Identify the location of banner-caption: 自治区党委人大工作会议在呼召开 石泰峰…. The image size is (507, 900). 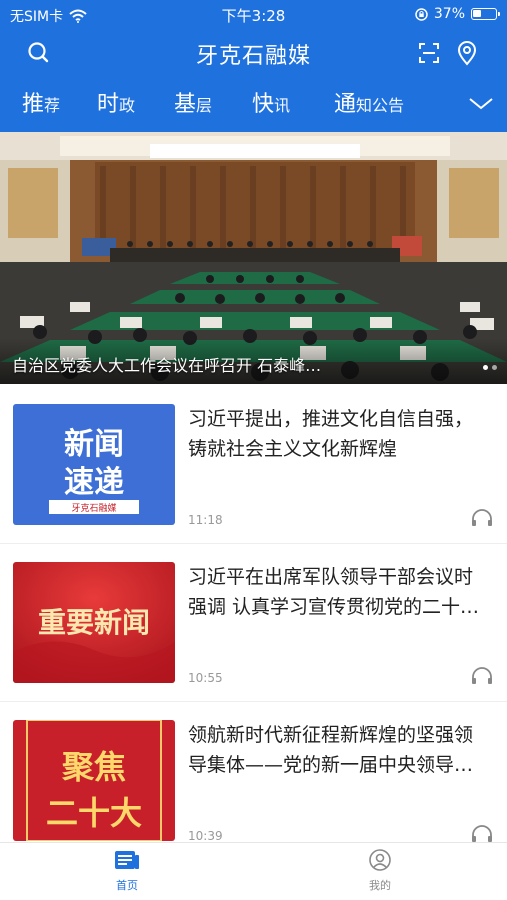
(167, 365).